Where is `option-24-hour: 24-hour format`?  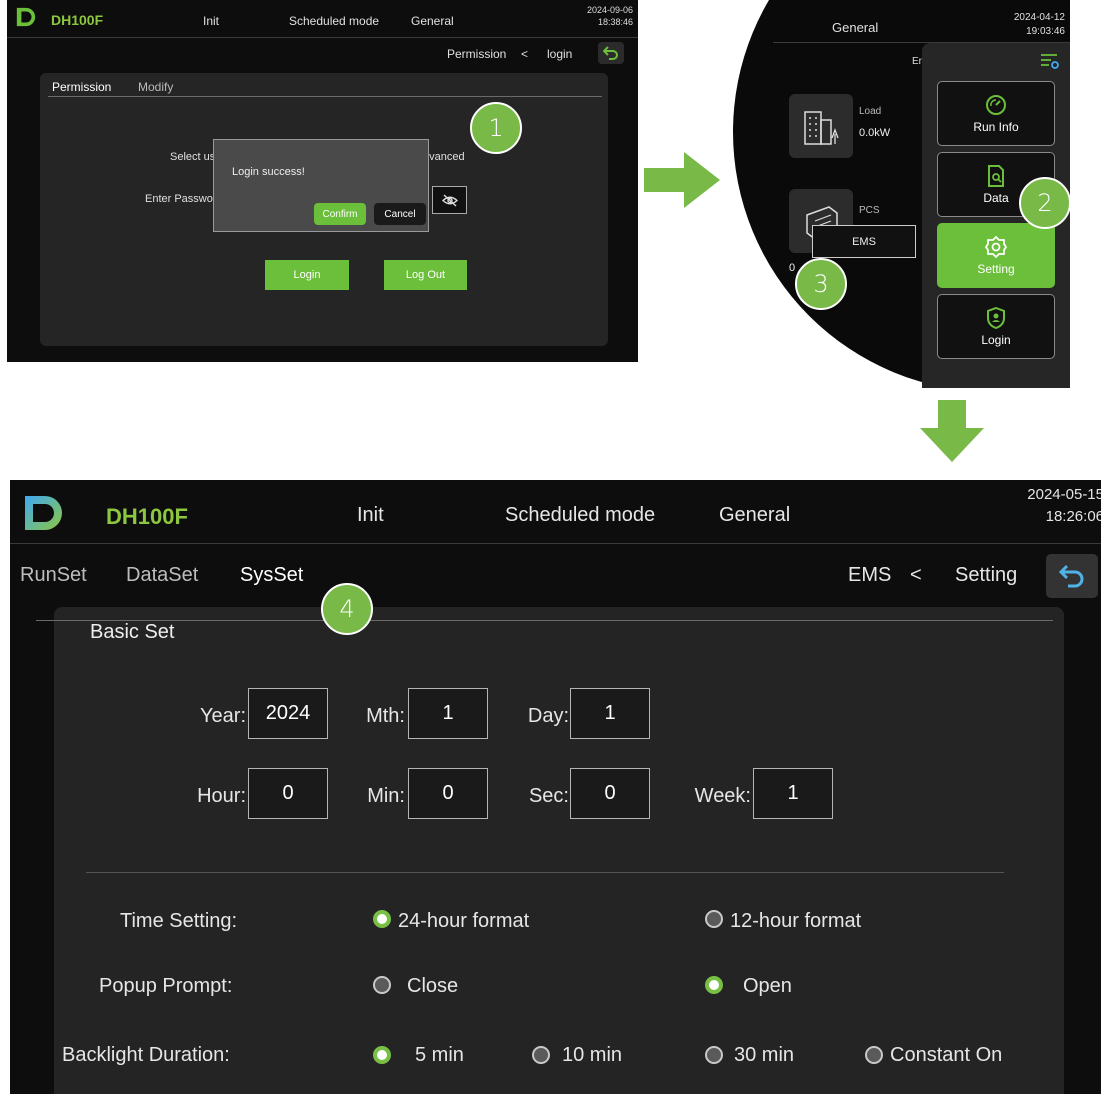 option-24-hour: 24-hour format is located at coordinates (463, 921).